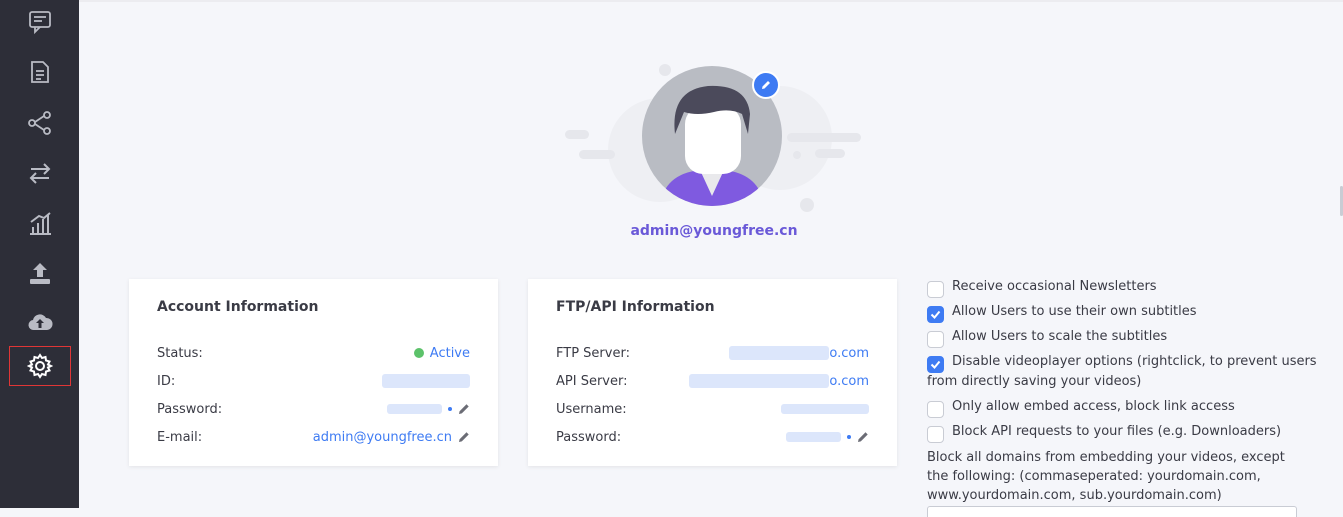 Image resolution: width=1343 pixels, height=517 pixels. I want to click on option-label: Allow Users to scale the subtitles, so click(1060, 336).